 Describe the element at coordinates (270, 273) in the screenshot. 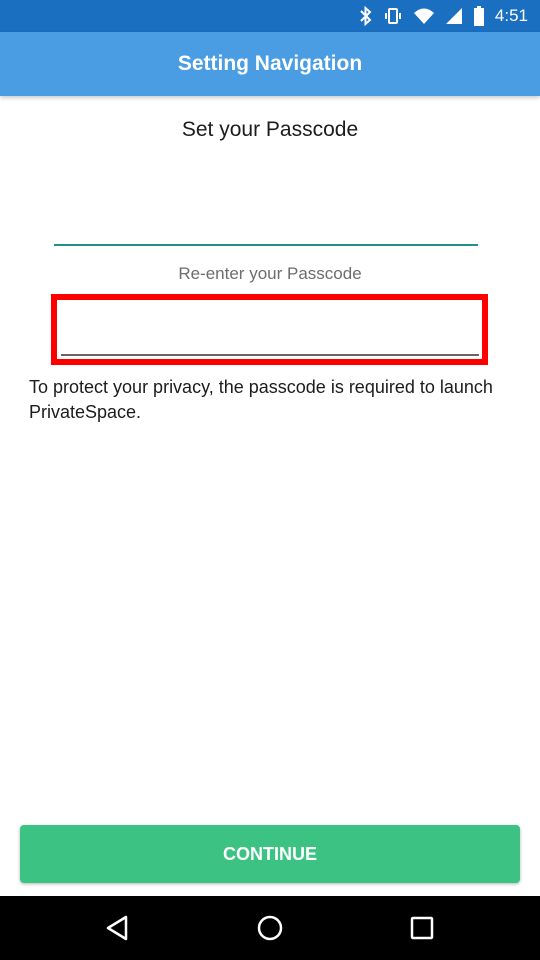

I see `reenter-passcode-label: Re-enter your Passcode` at that location.